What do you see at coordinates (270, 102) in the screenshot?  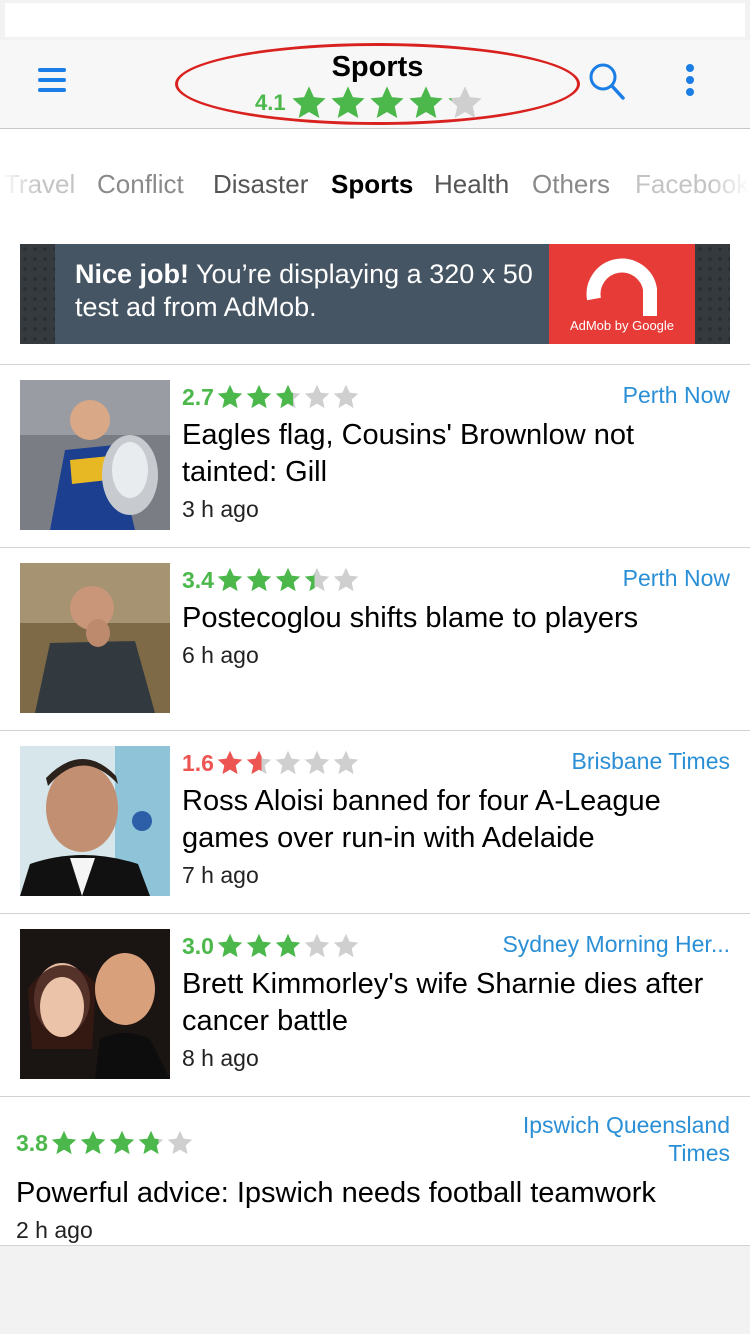 I see `category-rating-value: 4.1` at bounding box center [270, 102].